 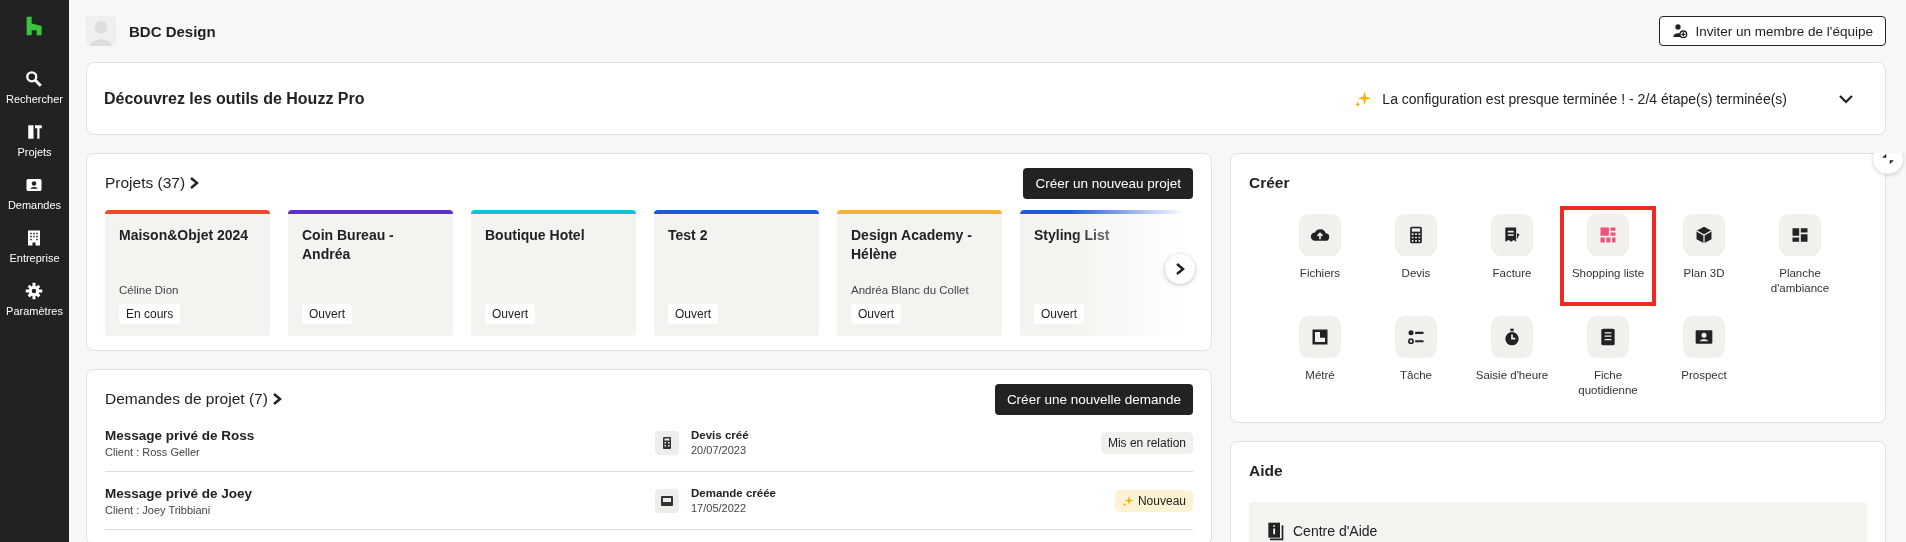 I want to click on create-tool: Tâche, so click(x=1416, y=358).